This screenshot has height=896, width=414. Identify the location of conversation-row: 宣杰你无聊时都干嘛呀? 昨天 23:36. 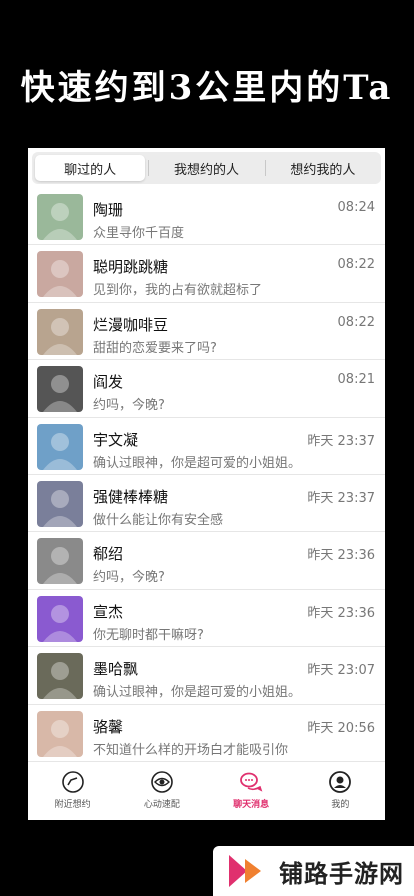
(206, 619).